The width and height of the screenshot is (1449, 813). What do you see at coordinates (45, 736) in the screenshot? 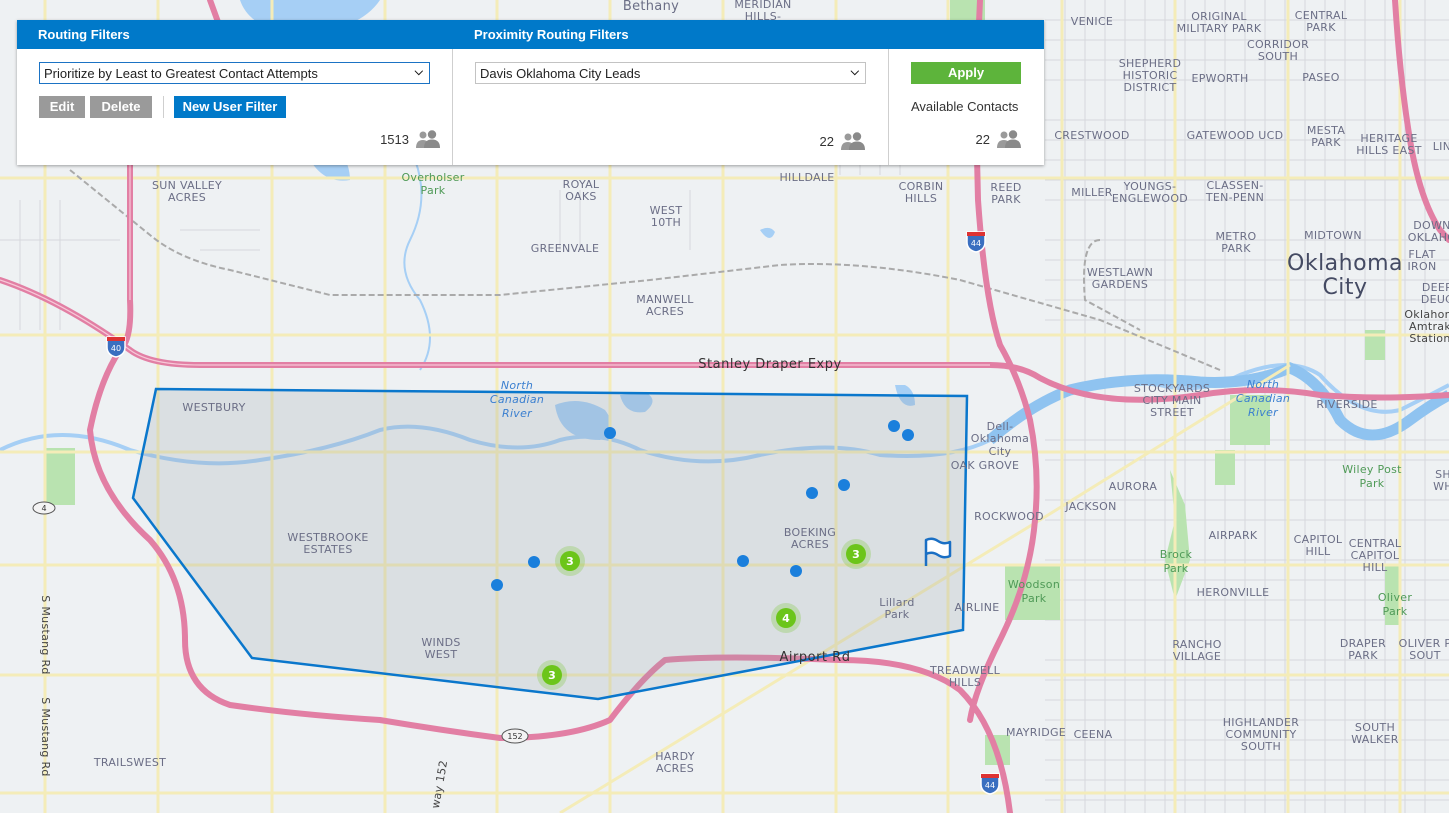
I see `svg-text: S Mustang Rd` at bounding box center [45, 736].